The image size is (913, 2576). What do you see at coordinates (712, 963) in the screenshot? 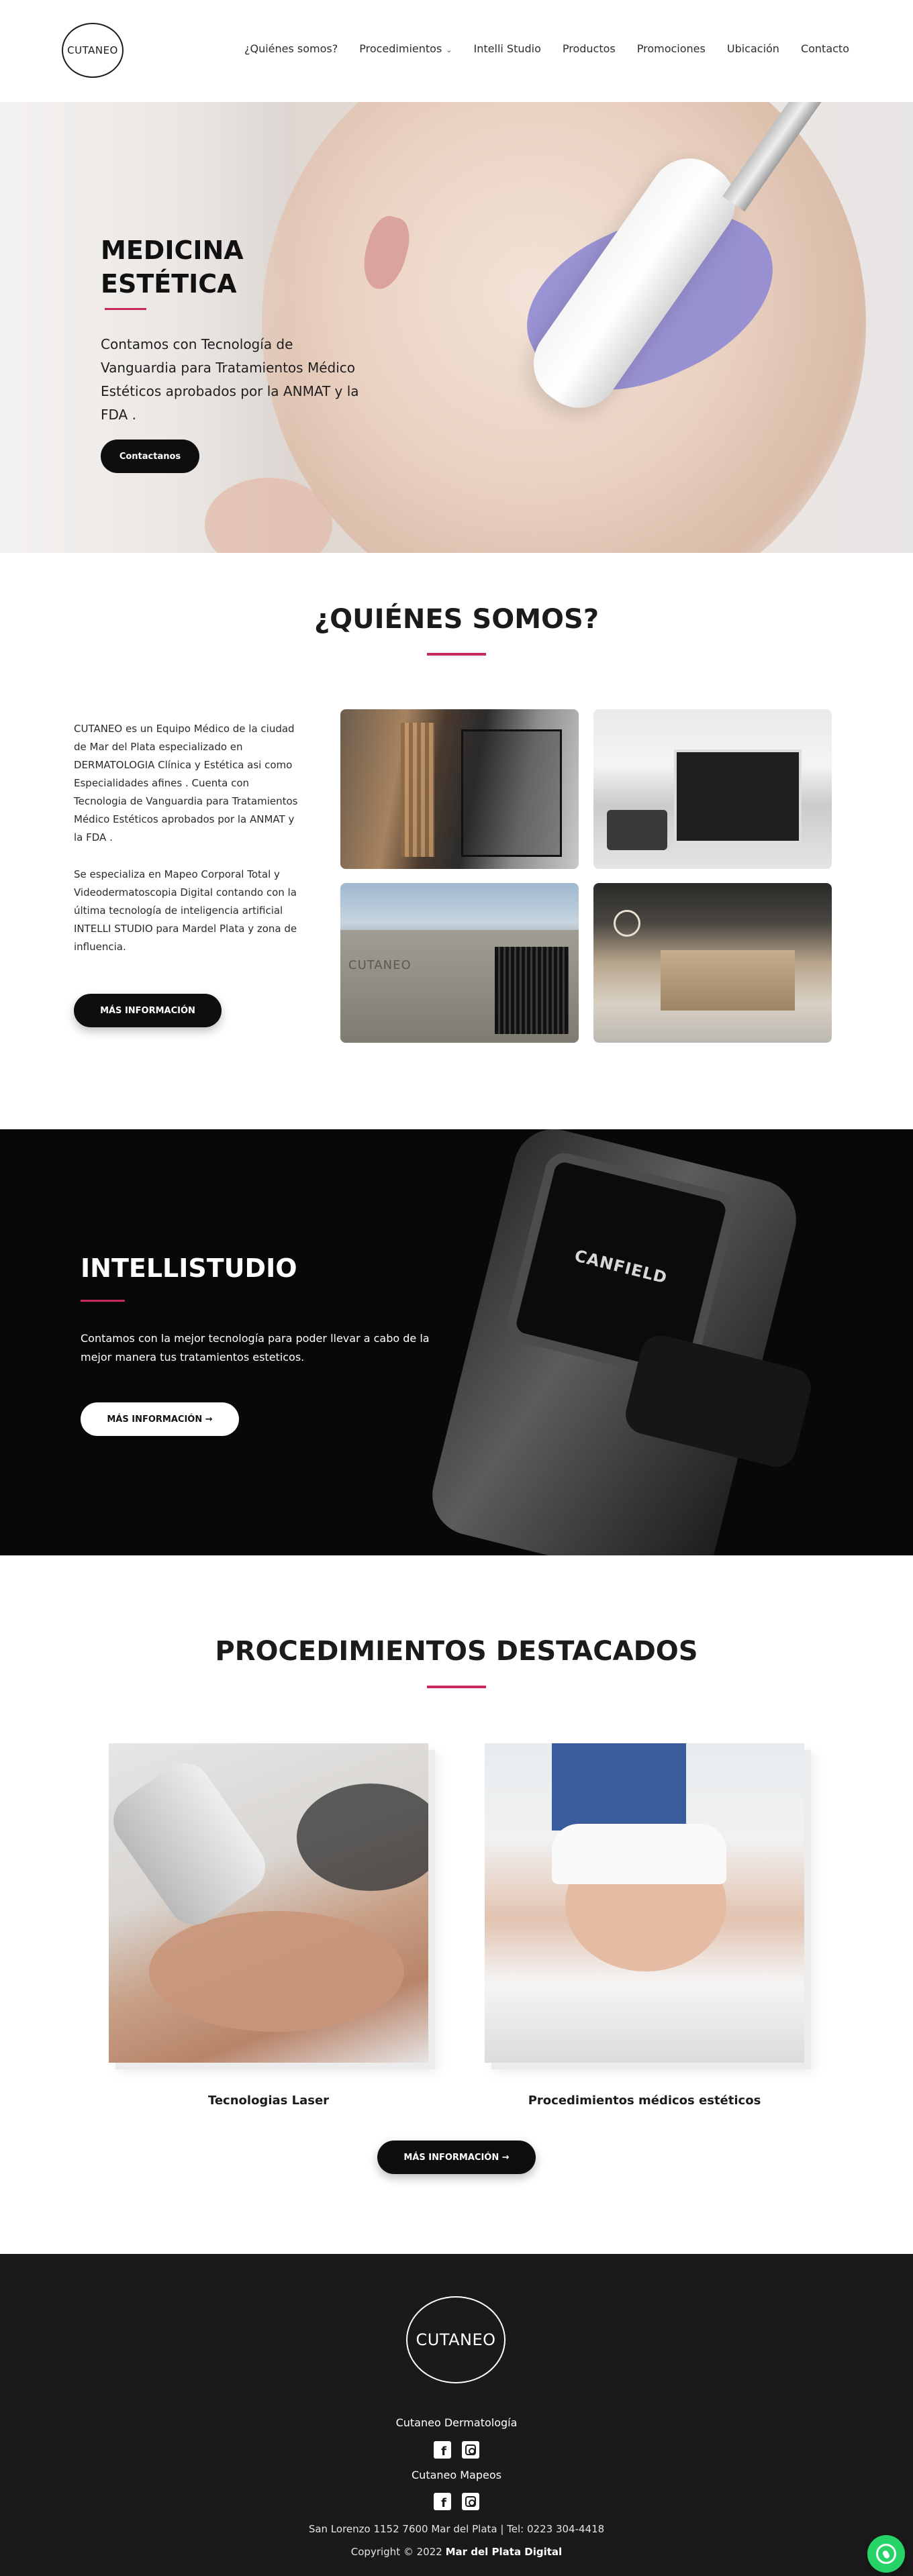
I see `photo-clinic-reception` at bounding box center [712, 963].